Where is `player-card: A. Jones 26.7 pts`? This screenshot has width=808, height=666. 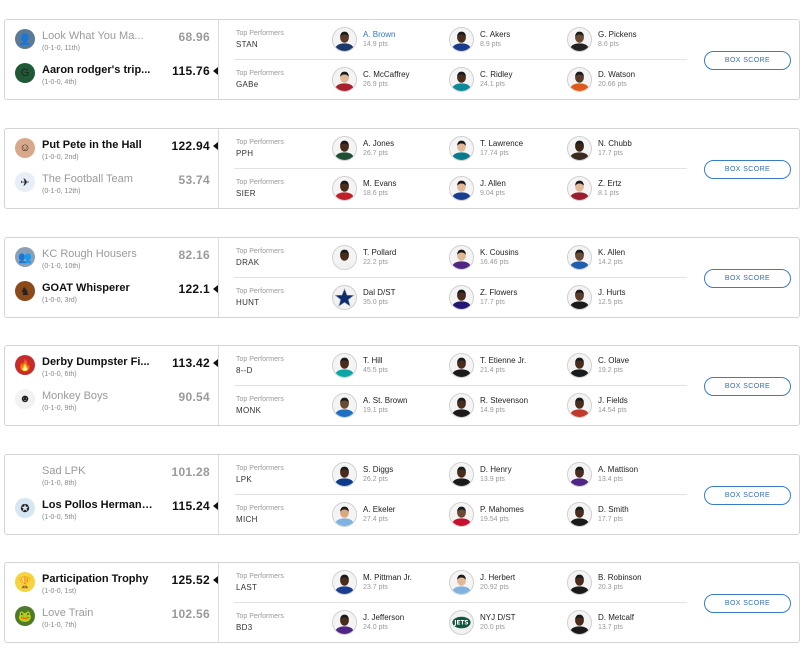 player-card: A. Jones 26.7 pts is located at coordinates (389, 150).